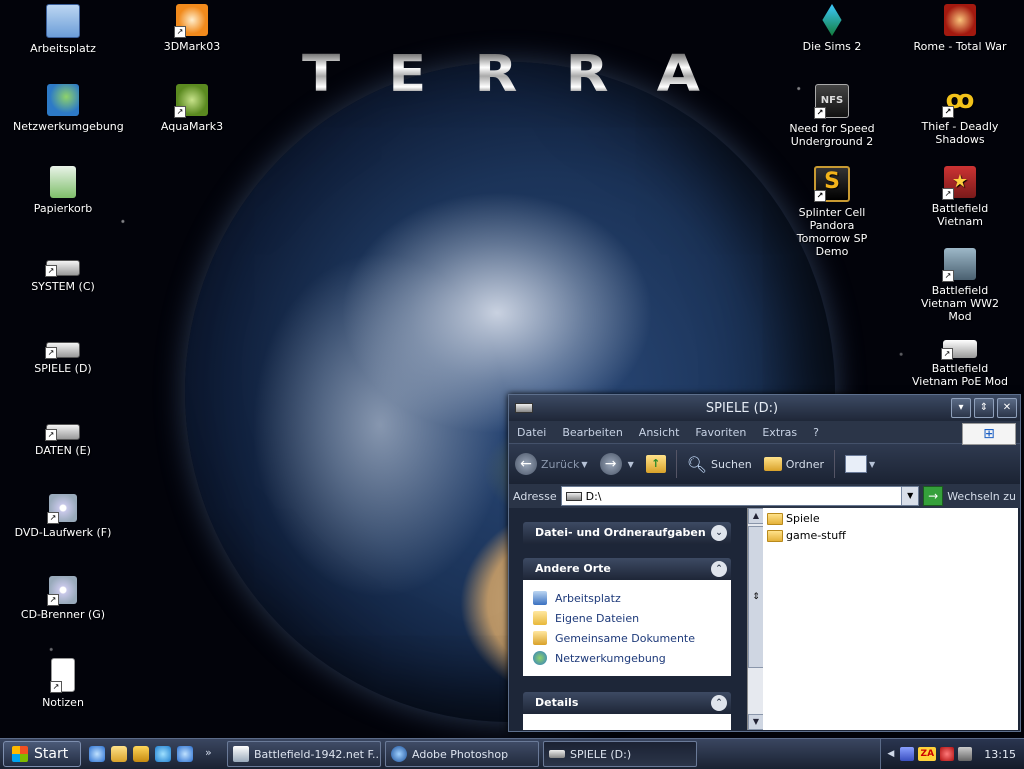  Describe the element at coordinates (63, 532) in the screenshot. I see `desktop-icon-label: DVD-Laufwerk (F)` at that location.